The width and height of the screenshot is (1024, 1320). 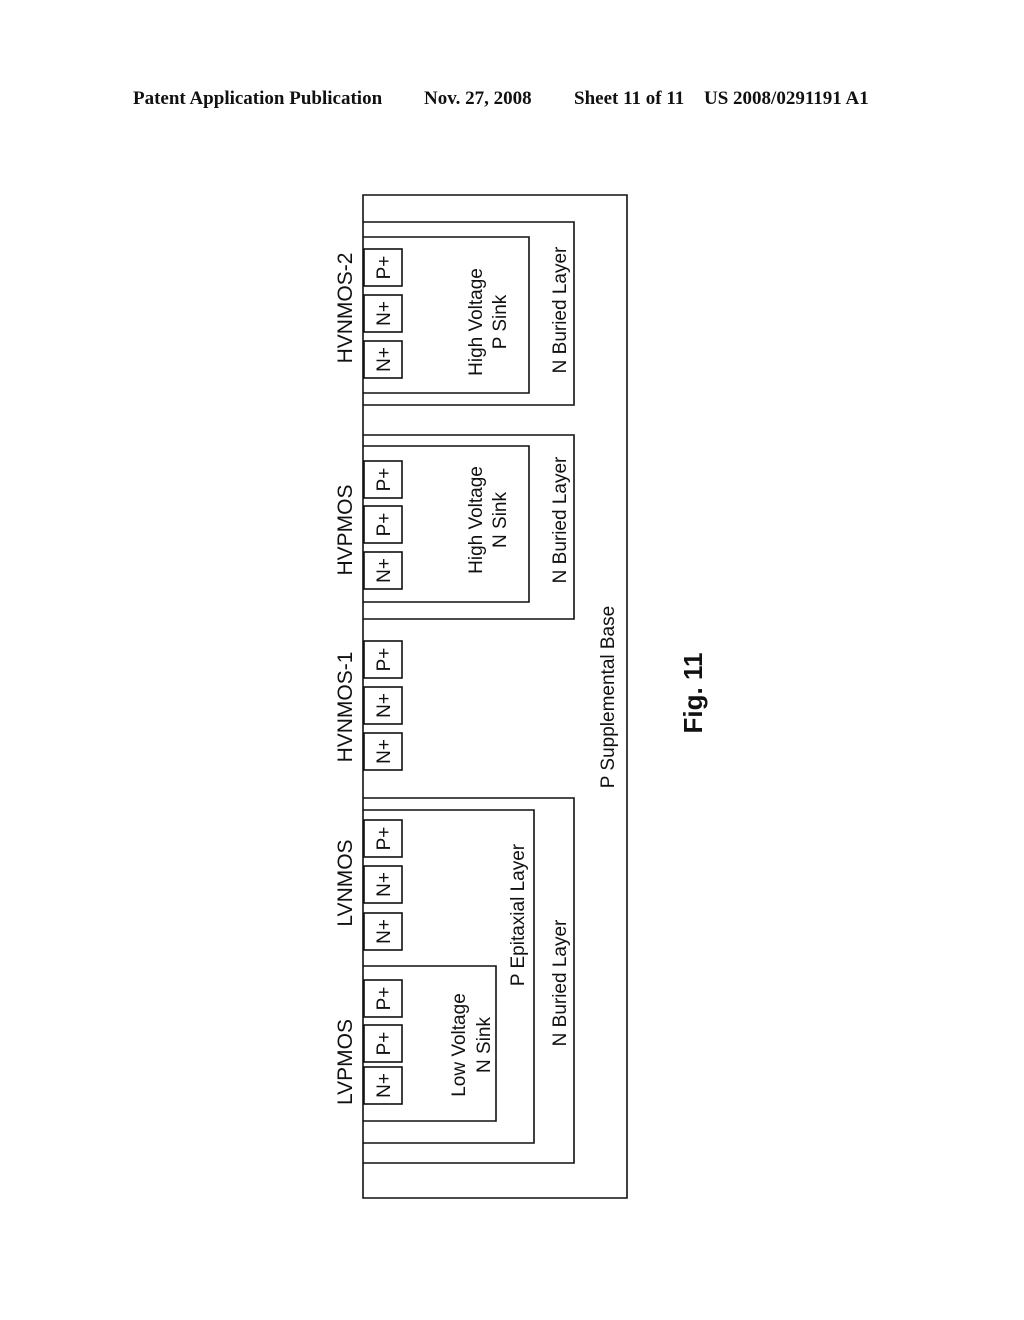 What do you see at coordinates (459, 1045) in the screenshot?
I see `lvpmos-well-label-1: Low Voltage` at bounding box center [459, 1045].